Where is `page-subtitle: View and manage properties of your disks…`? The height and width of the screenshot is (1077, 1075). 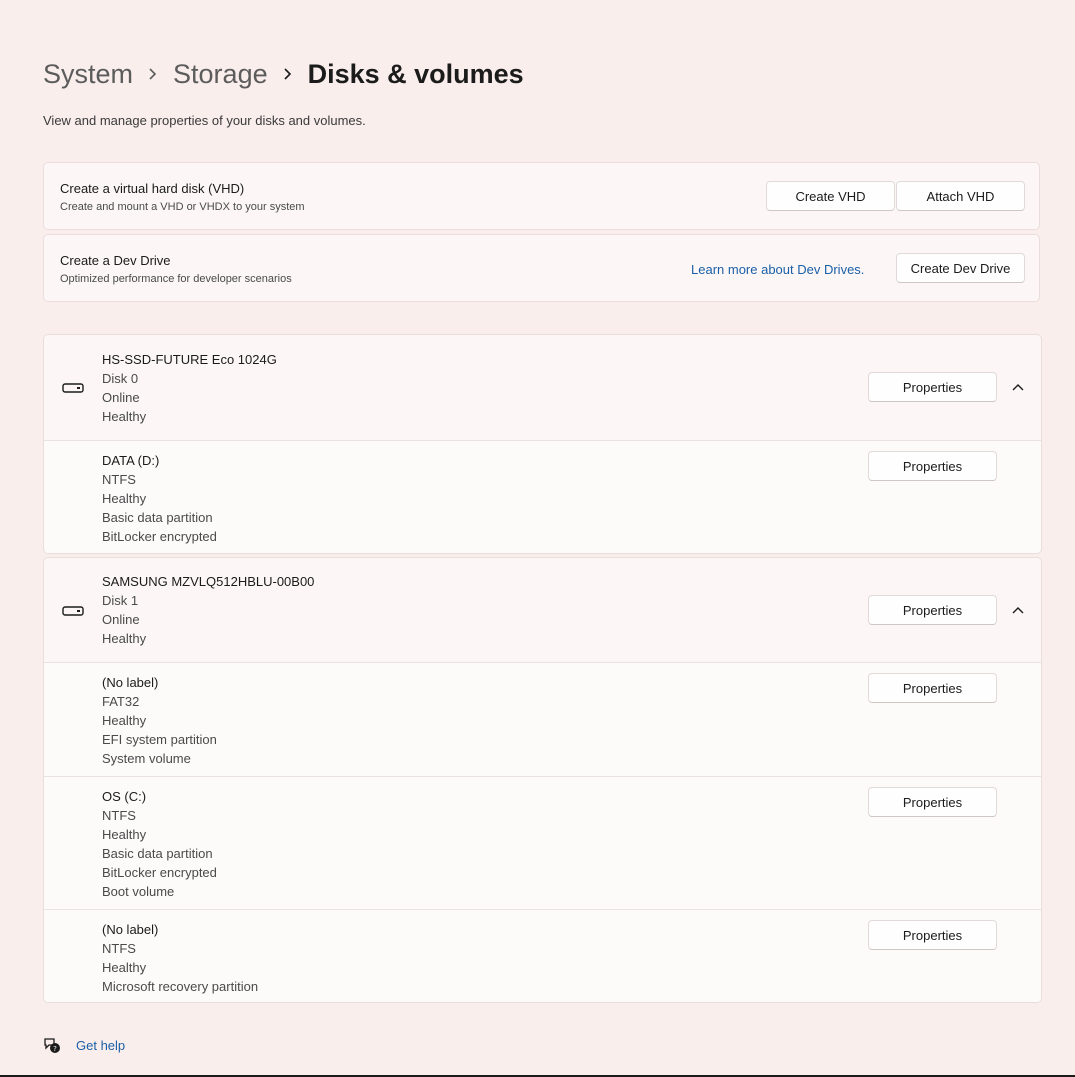 page-subtitle: View and manage properties of your disks… is located at coordinates (204, 120).